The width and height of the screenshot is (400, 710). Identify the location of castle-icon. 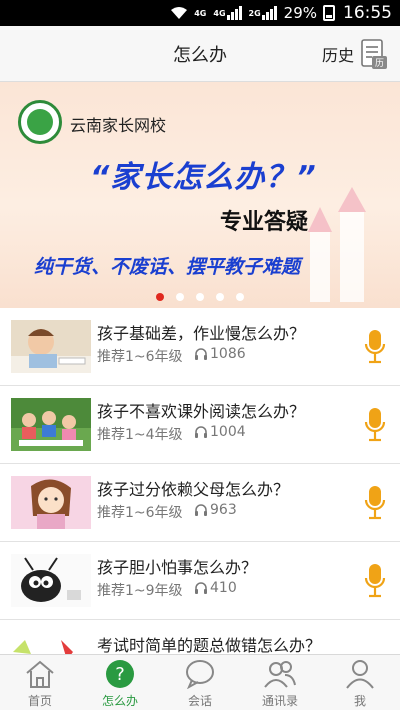
(337, 244).